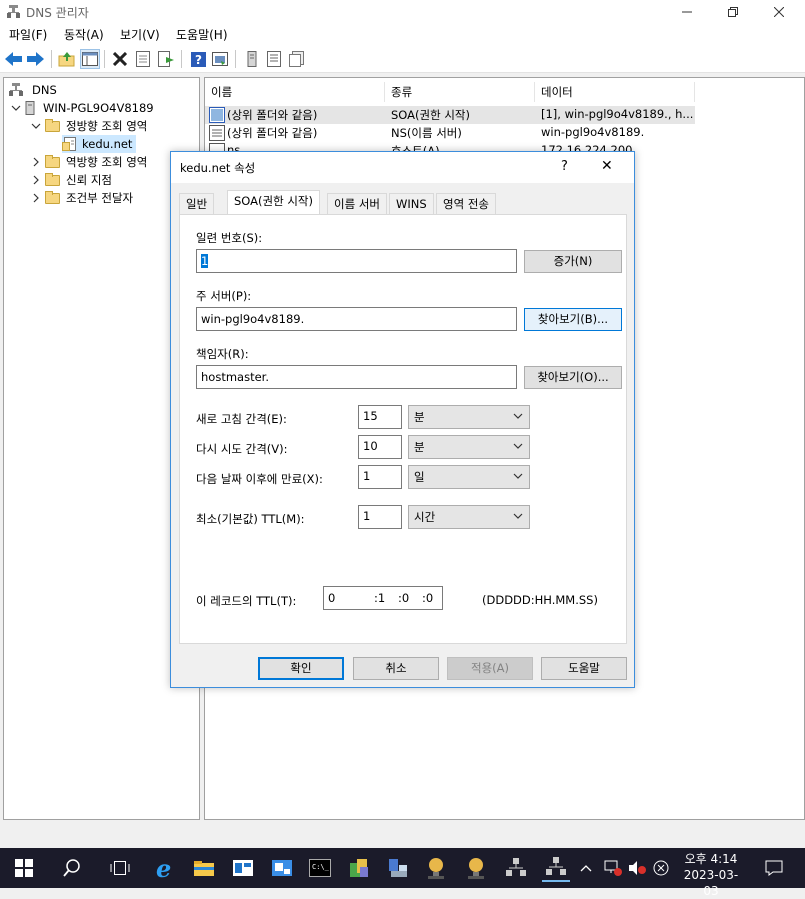  I want to click on record-ttl-hours: :1, so click(379, 598).